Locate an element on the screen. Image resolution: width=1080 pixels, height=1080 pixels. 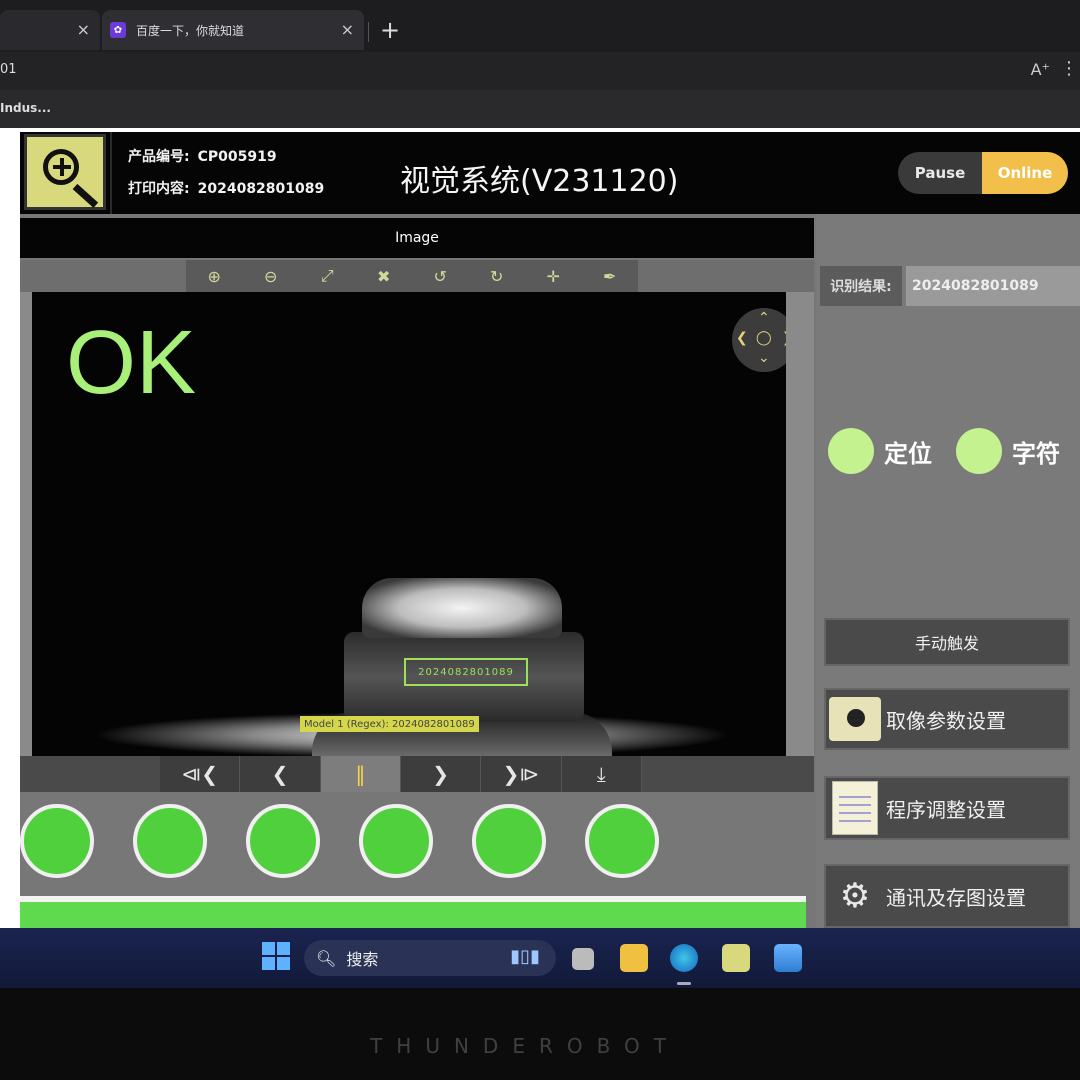
tab-separator is located at coordinates (368, 32).